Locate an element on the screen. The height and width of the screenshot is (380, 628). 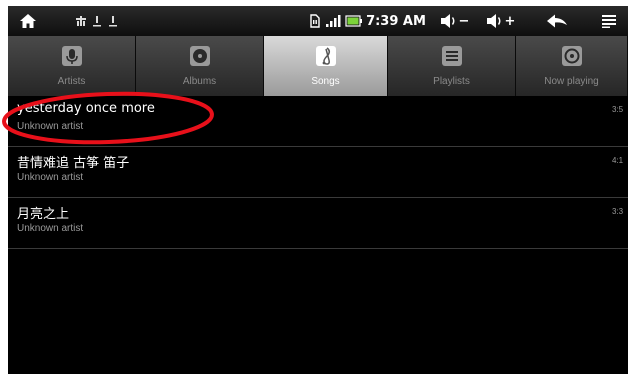
volume-down-button: − is located at coordinates (454, 21).